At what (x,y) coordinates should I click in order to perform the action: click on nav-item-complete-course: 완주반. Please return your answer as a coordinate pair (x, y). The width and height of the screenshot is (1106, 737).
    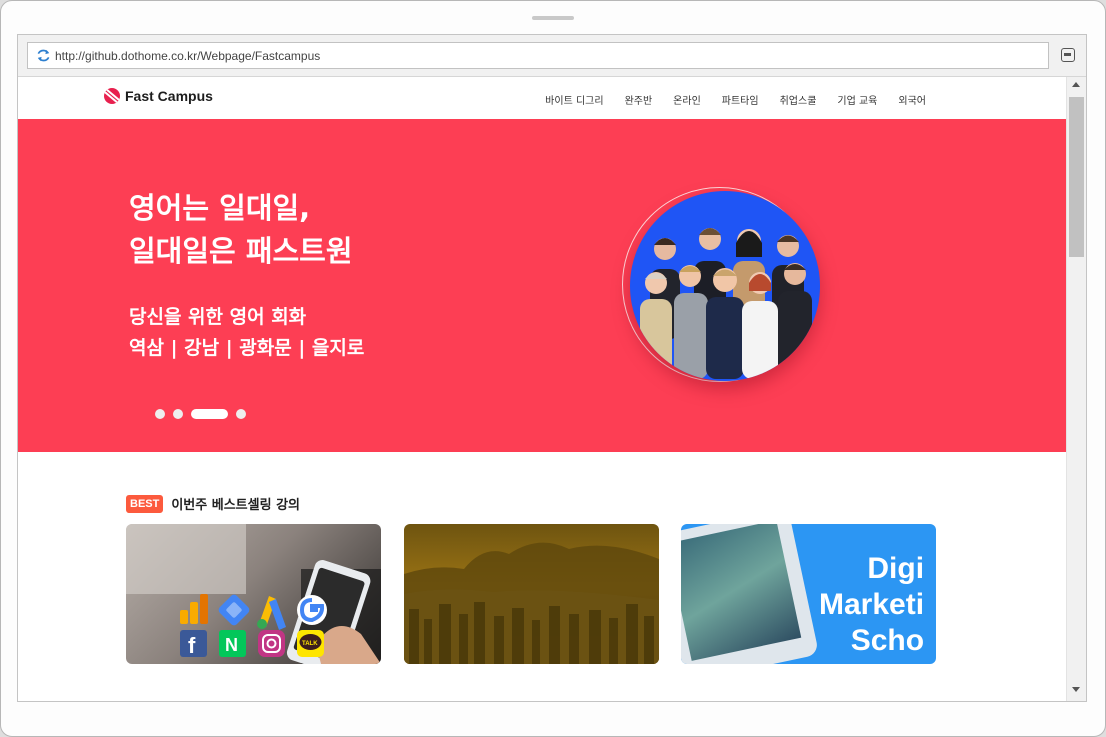
    Looking at the image, I should click on (639, 99).